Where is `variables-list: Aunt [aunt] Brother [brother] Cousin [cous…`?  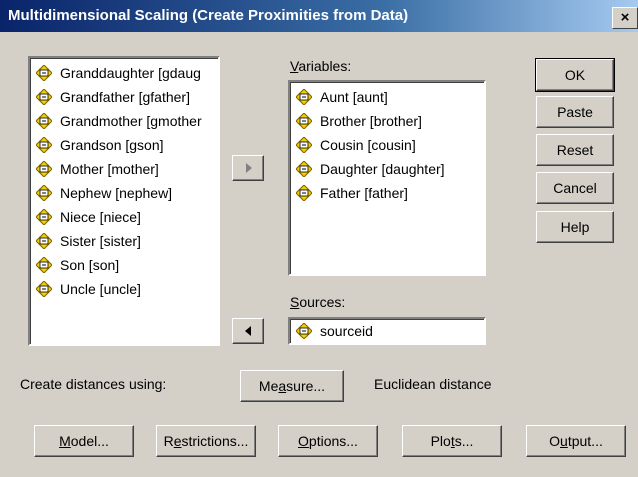
variables-list: Aunt [aunt] Brother [brother] Cousin [cous… is located at coordinates (387, 178).